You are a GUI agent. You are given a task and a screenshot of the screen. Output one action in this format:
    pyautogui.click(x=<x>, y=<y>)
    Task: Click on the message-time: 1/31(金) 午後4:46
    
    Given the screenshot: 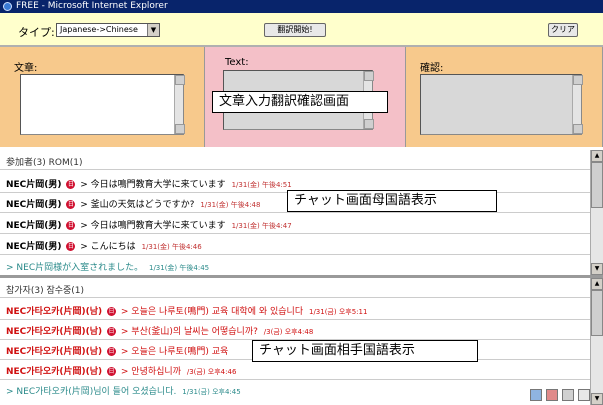 What is the action you would take?
    pyautogui.click(x=171, y=247)
    